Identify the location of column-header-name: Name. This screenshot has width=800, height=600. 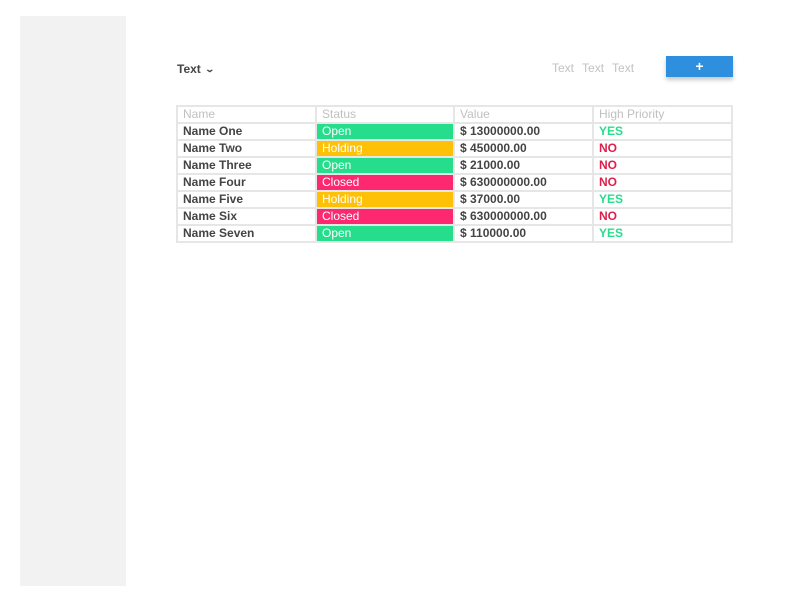
(246, 114).